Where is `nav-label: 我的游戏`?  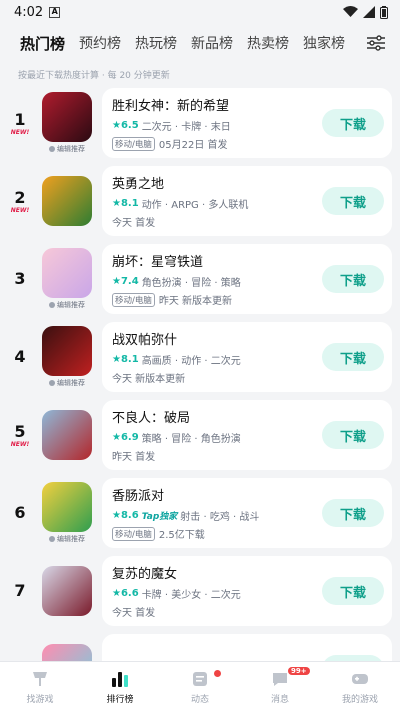
nav-label: 我的游戏 is located at coordinates (359, 700).